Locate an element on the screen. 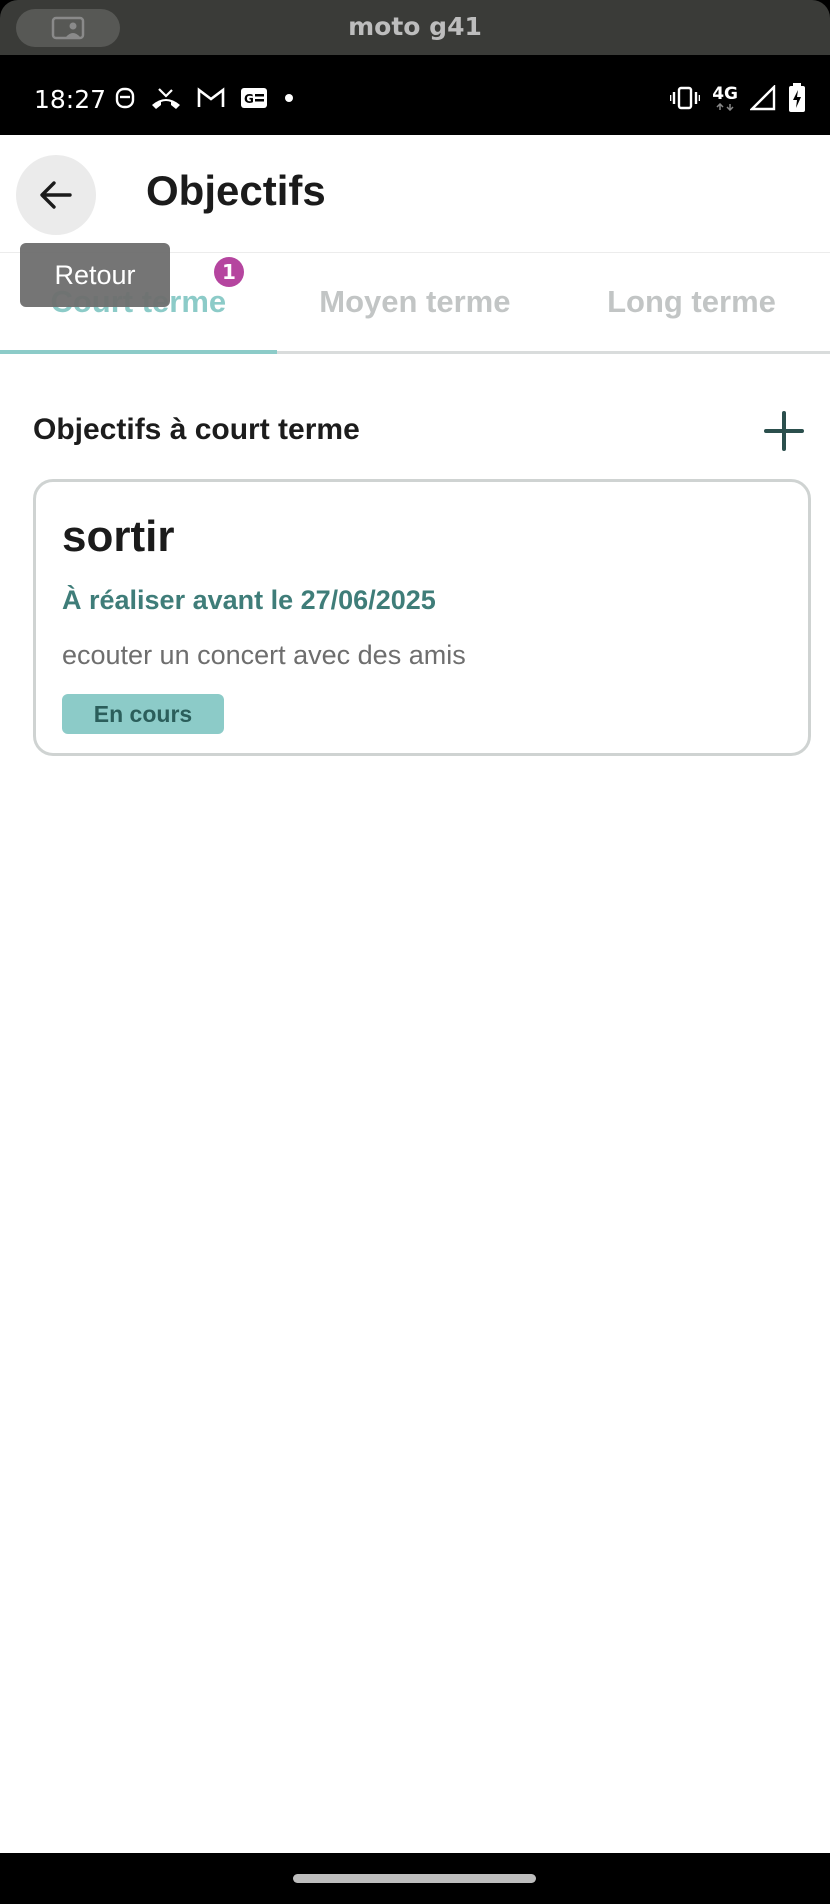 This screenshot has height=1904, width=830. navigation-bar is located at coordinates (415, 1878).